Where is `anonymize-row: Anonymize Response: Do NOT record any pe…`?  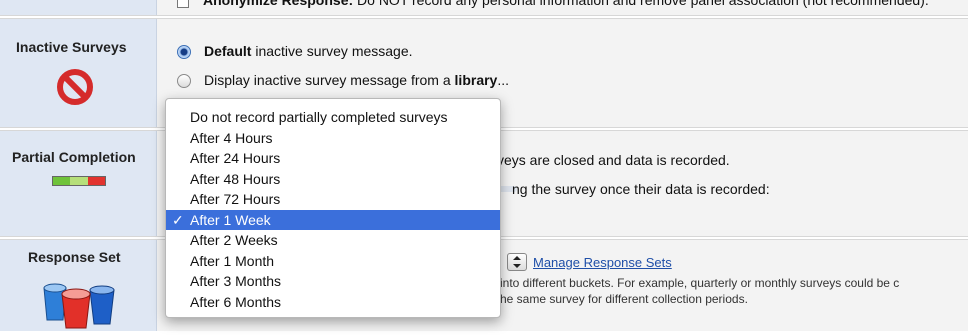
anonymize-row: Anonymize Response: Do NOT record any pe… is located at coordinates (562, 8).